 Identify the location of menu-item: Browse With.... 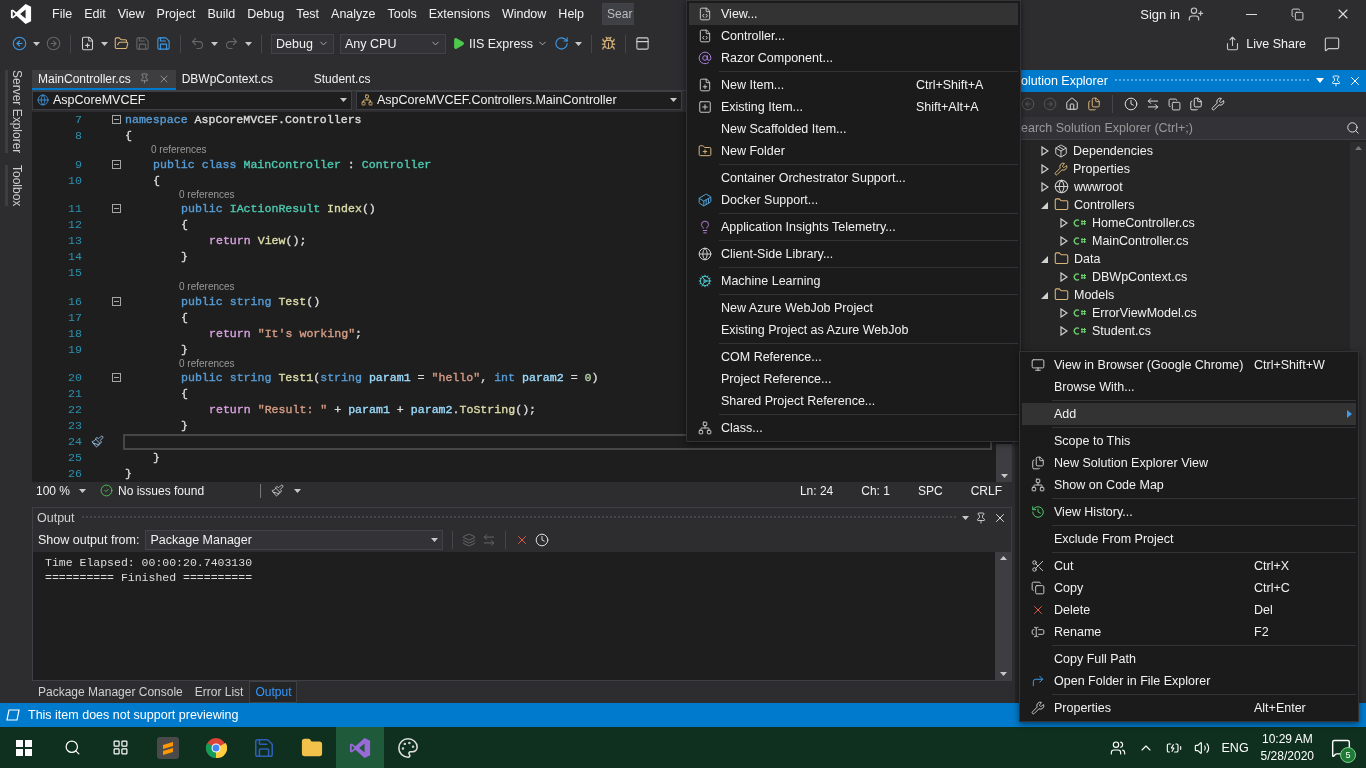
(1189, 387).